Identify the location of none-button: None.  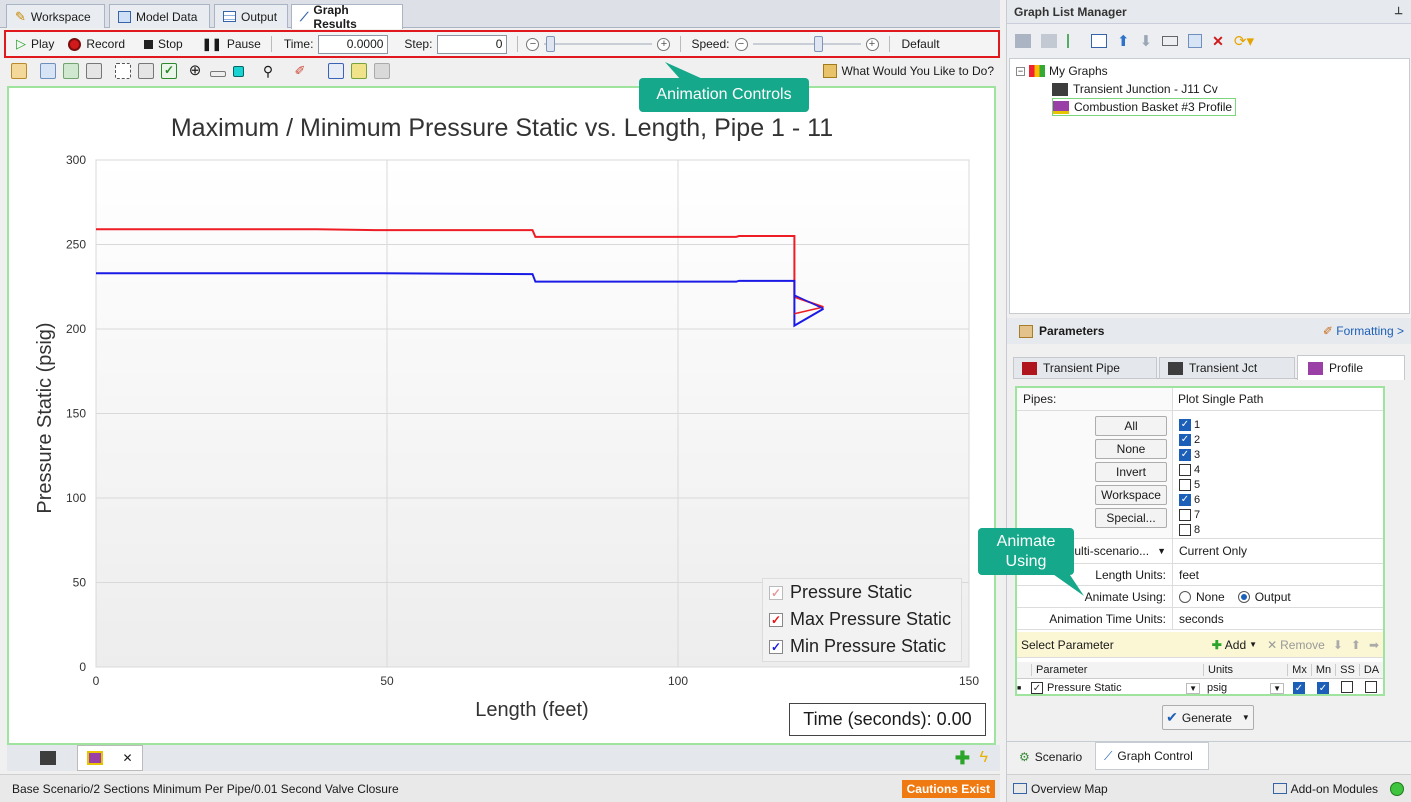
(1131, 449).